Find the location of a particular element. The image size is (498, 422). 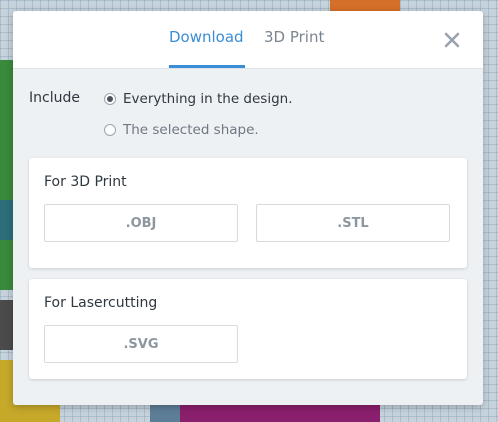

close-icon is located at coordinates (452, 40).